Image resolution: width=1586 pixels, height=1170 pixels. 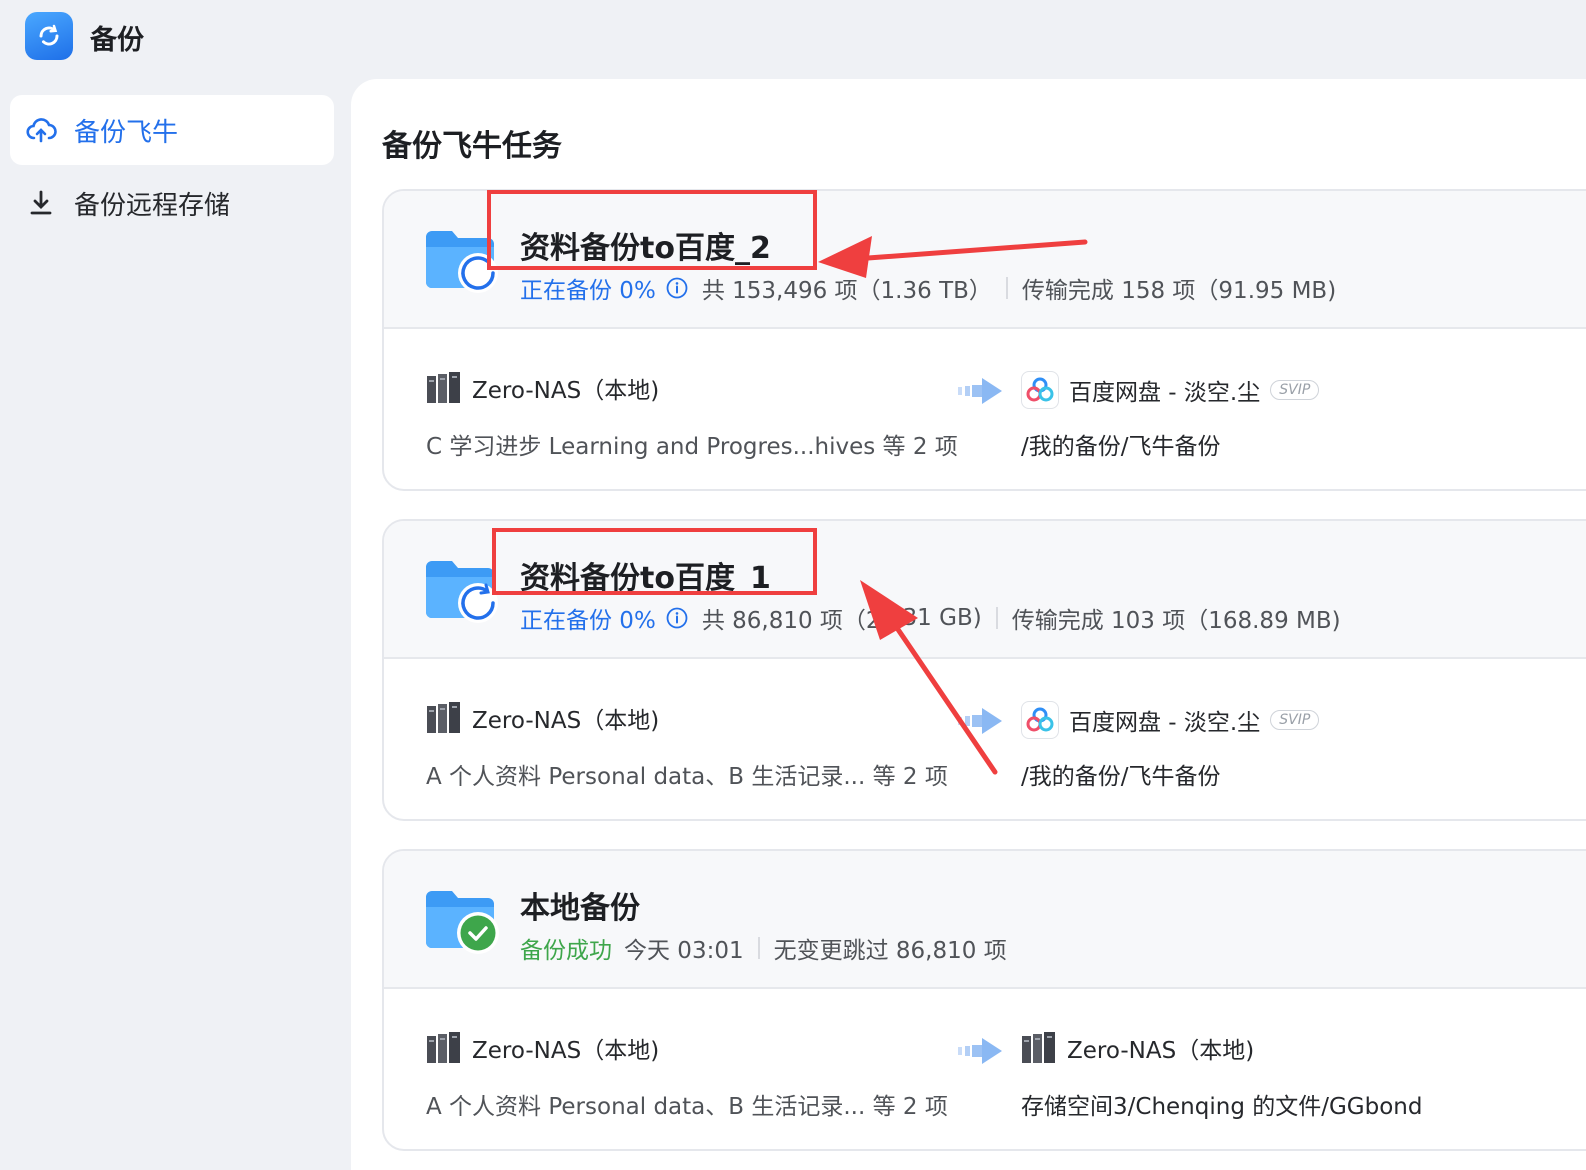 I want to click on sidebar-item-backup-remote: 备份远程存储, so click(x=172, y=203).